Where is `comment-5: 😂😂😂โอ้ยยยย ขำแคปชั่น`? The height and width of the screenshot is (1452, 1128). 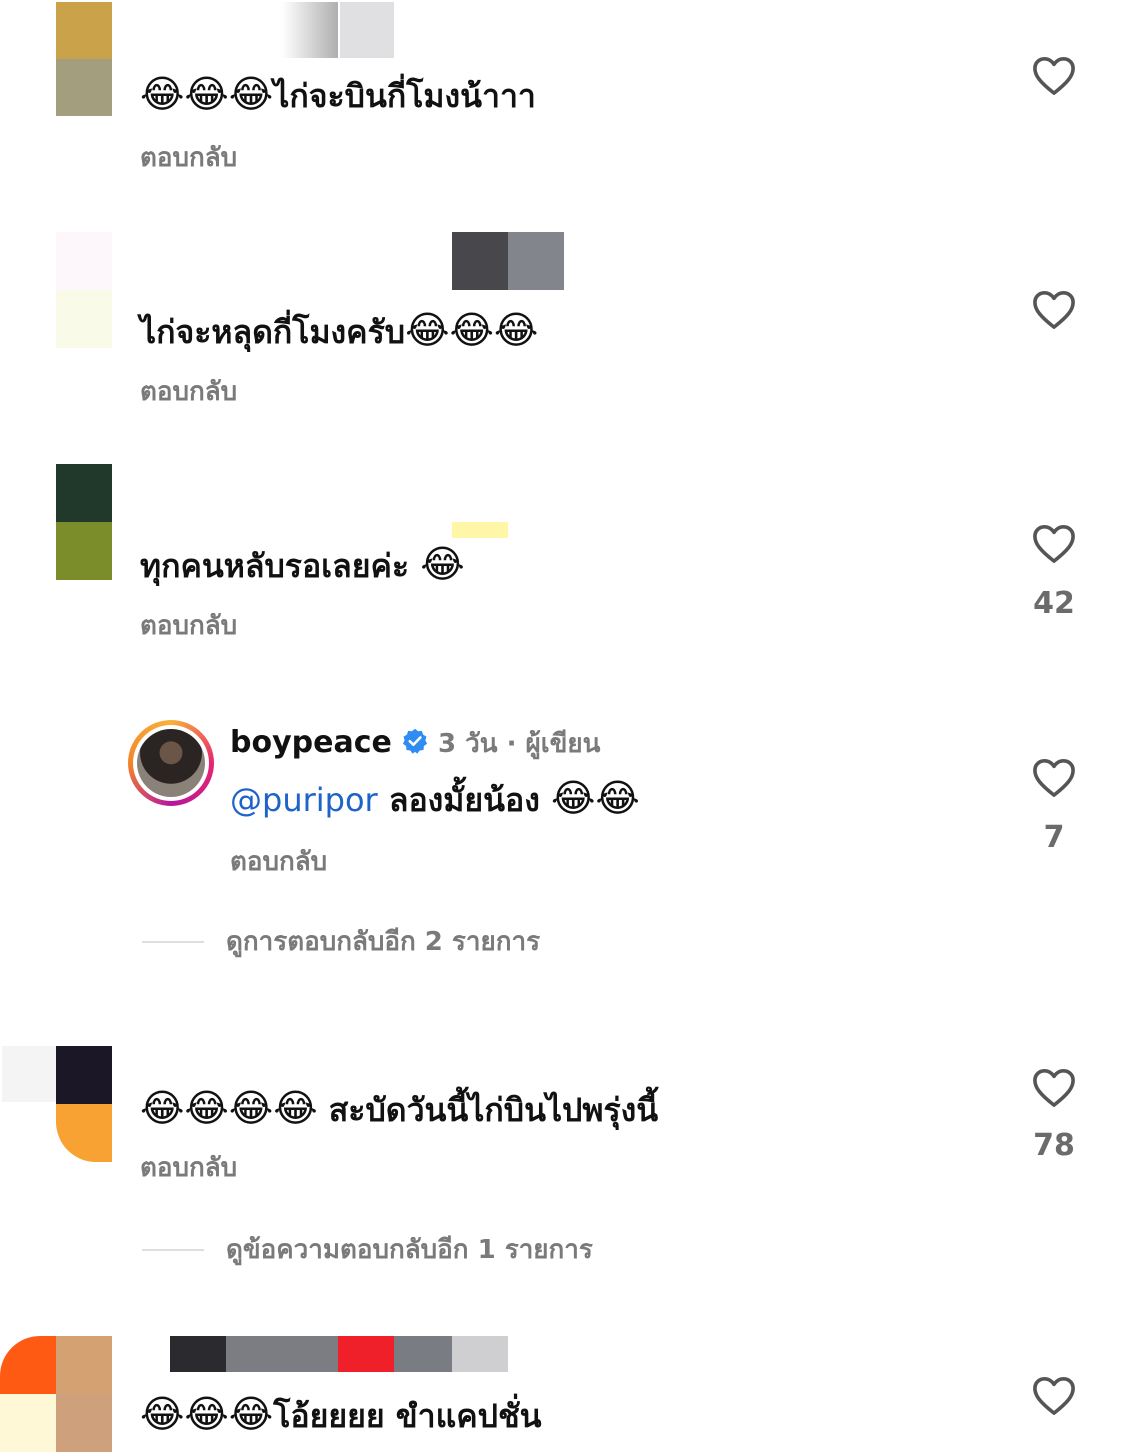 comment-5: 😂😂😂โอ้ยยยย ขำแคปชั่น is located at coordinates (564, 1393).